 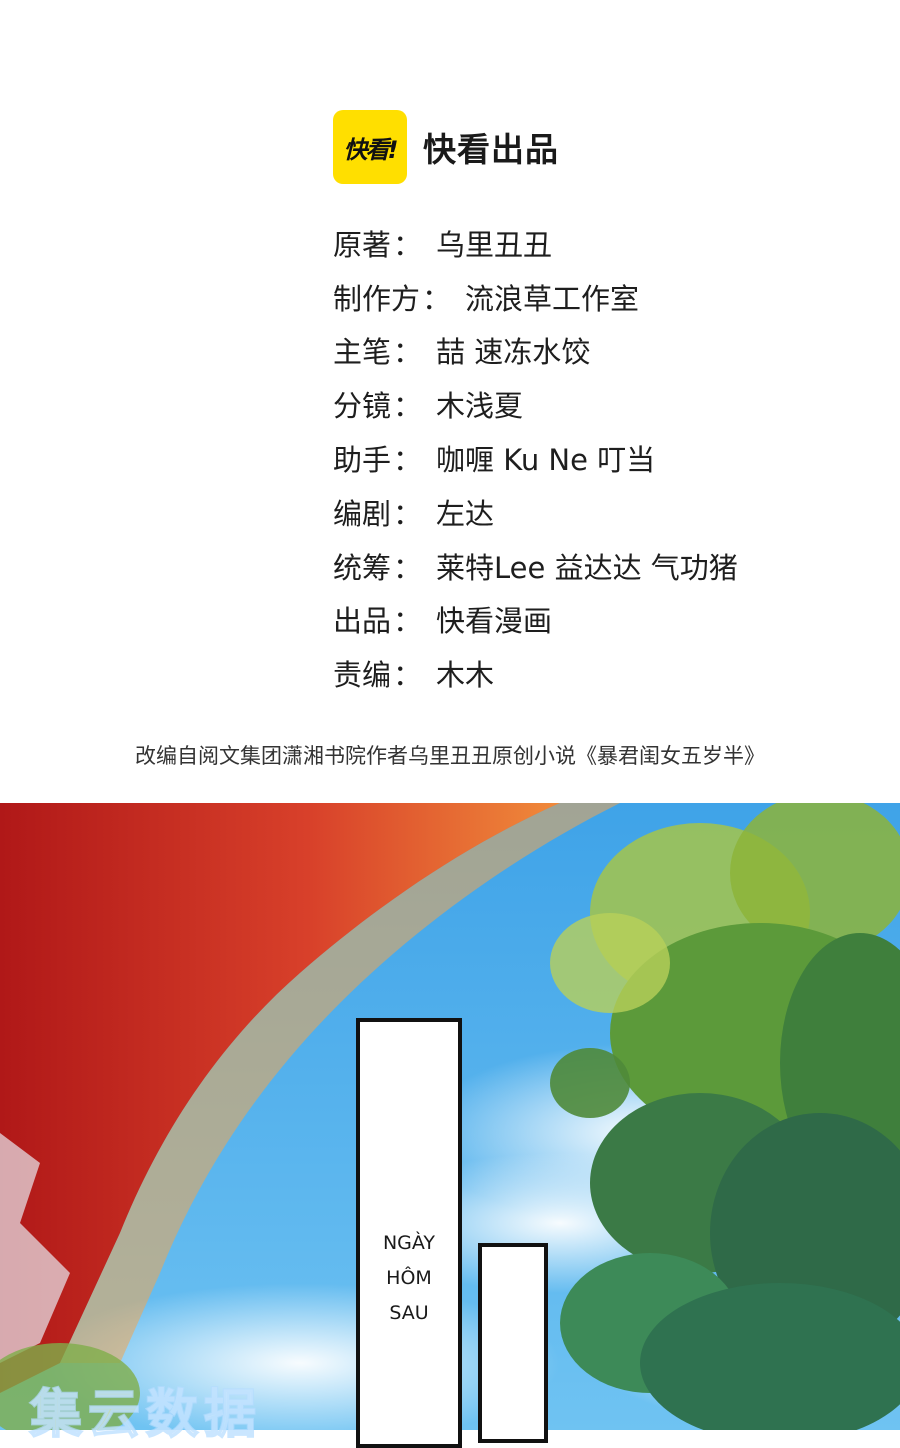 What do you see at coordinates (465, 513) in the screenshot?
I see `credit-value: 左达` at bounding box center [465, 513].